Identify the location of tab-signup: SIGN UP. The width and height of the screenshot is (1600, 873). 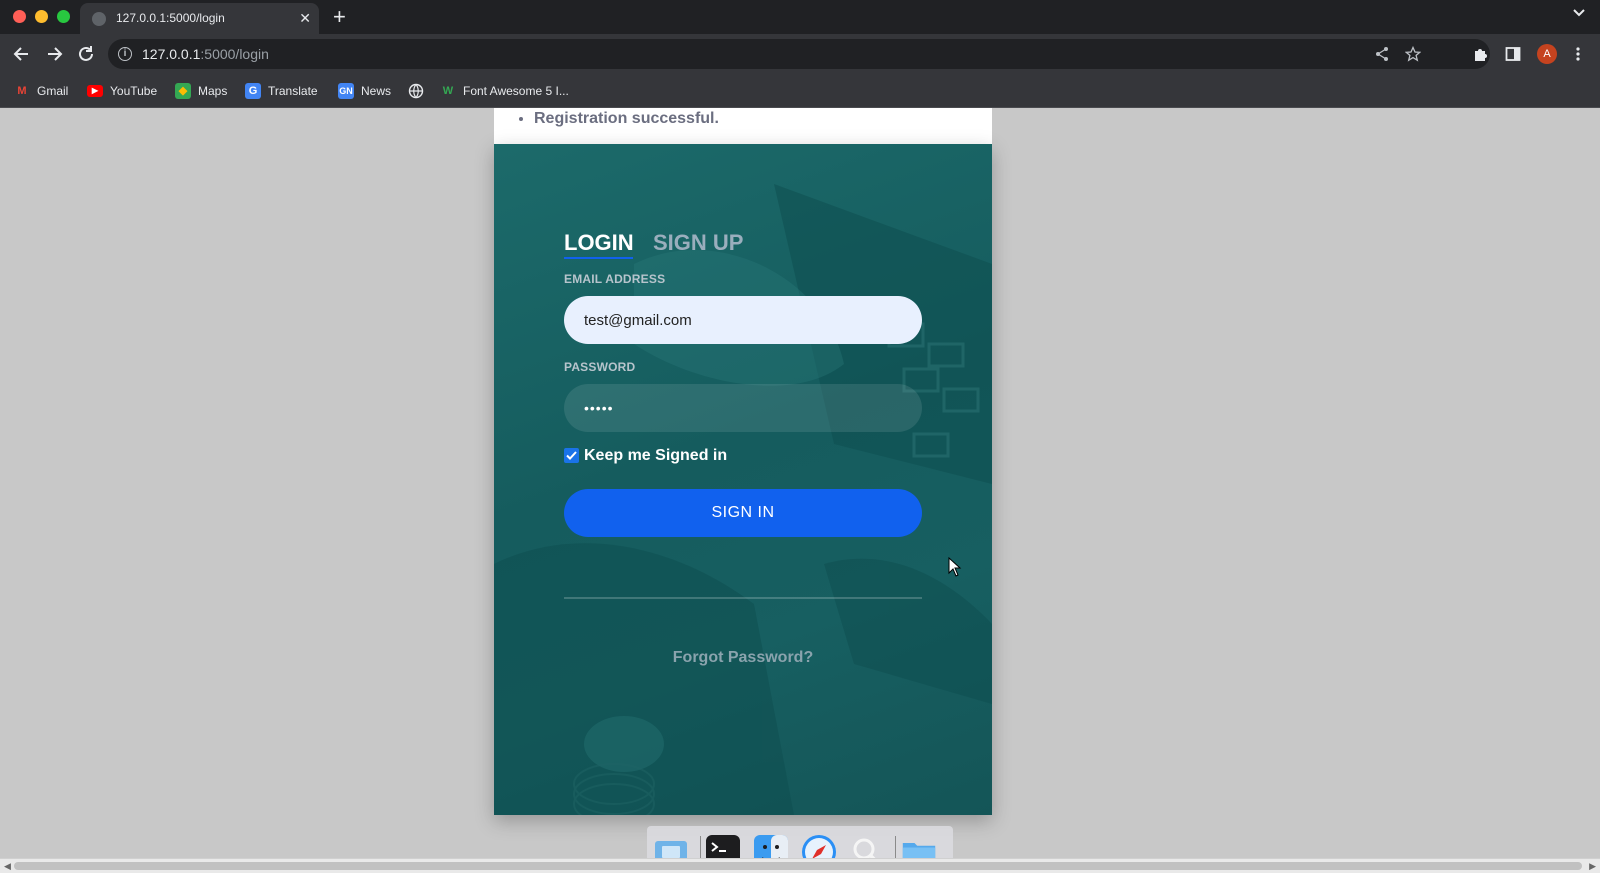
(698, 243).